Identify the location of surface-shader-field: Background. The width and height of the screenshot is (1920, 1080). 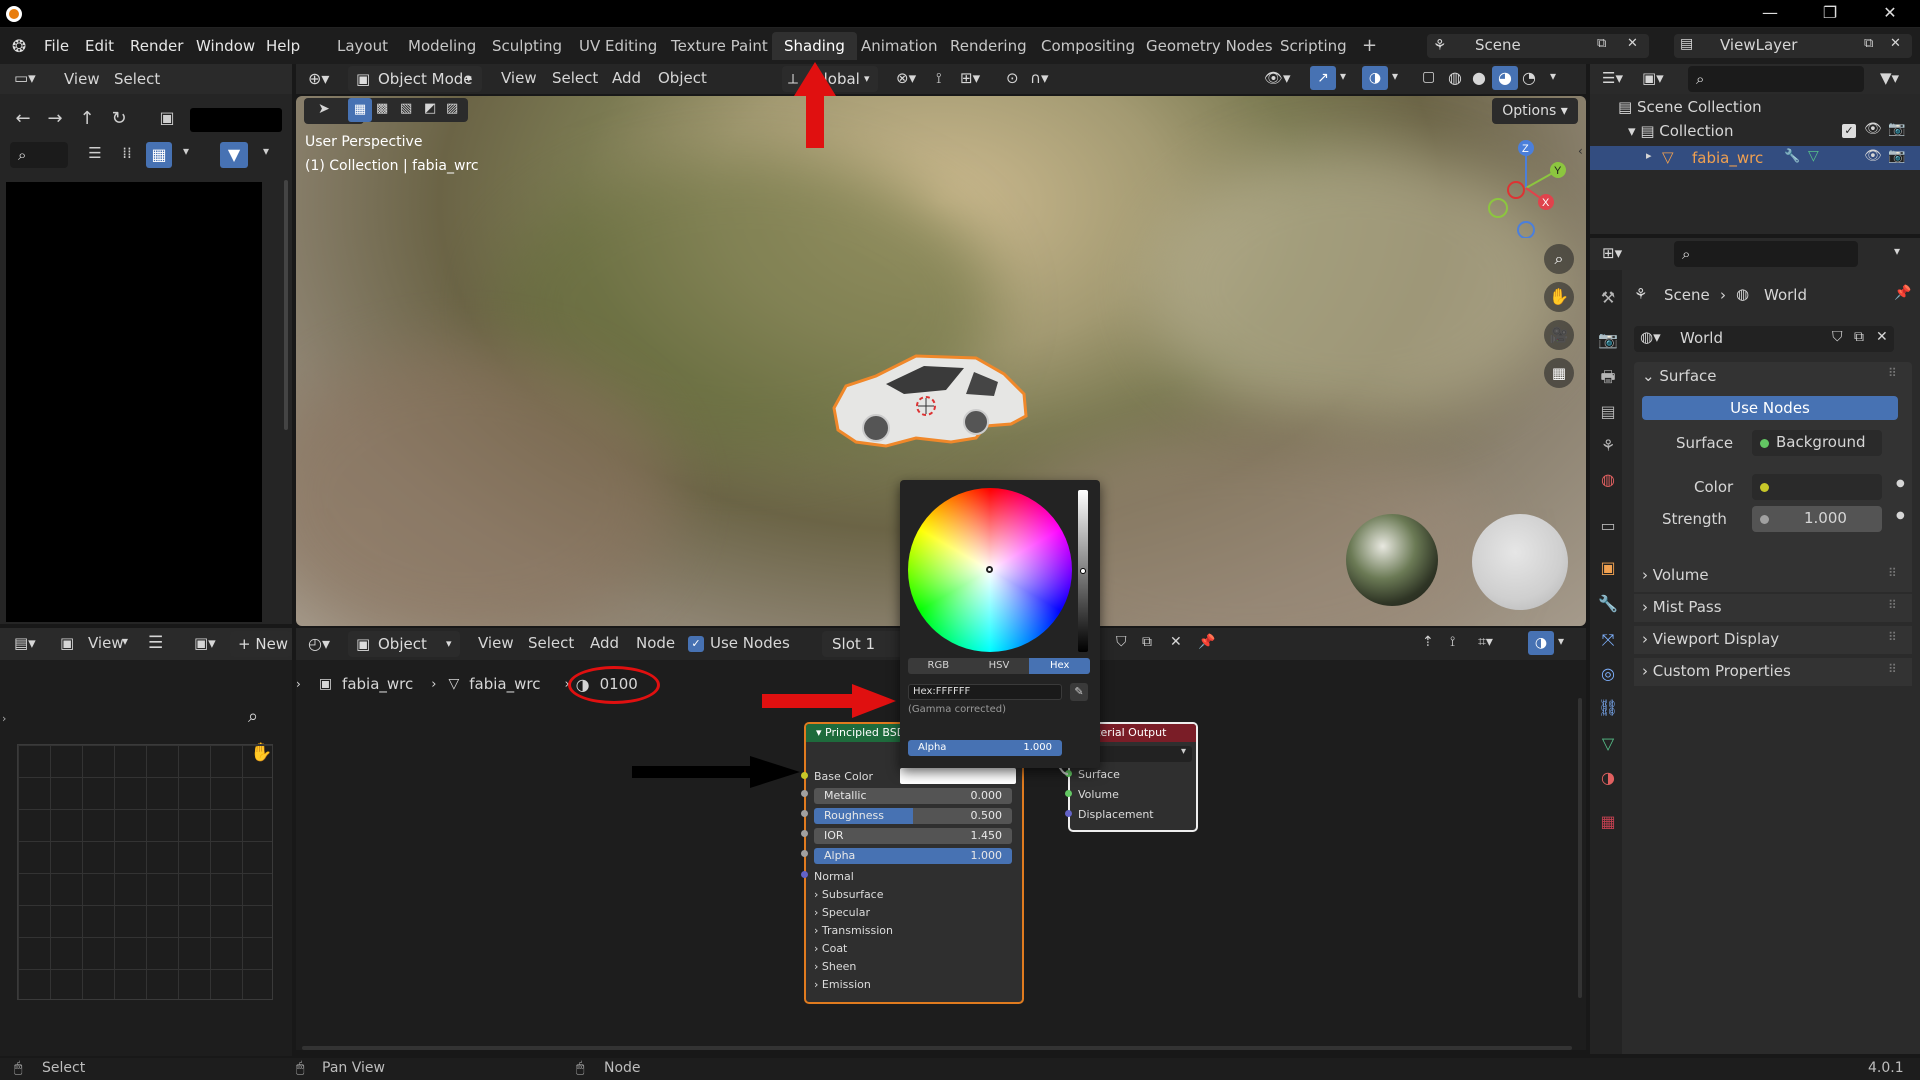
(1817, 443).